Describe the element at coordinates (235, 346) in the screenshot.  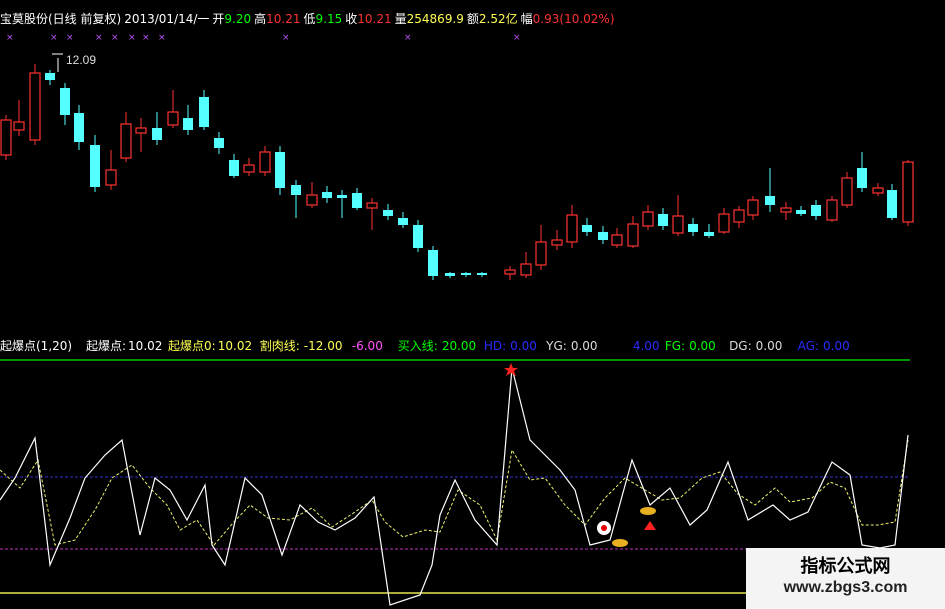
I see `qbd0-value: 10.02` at that location.